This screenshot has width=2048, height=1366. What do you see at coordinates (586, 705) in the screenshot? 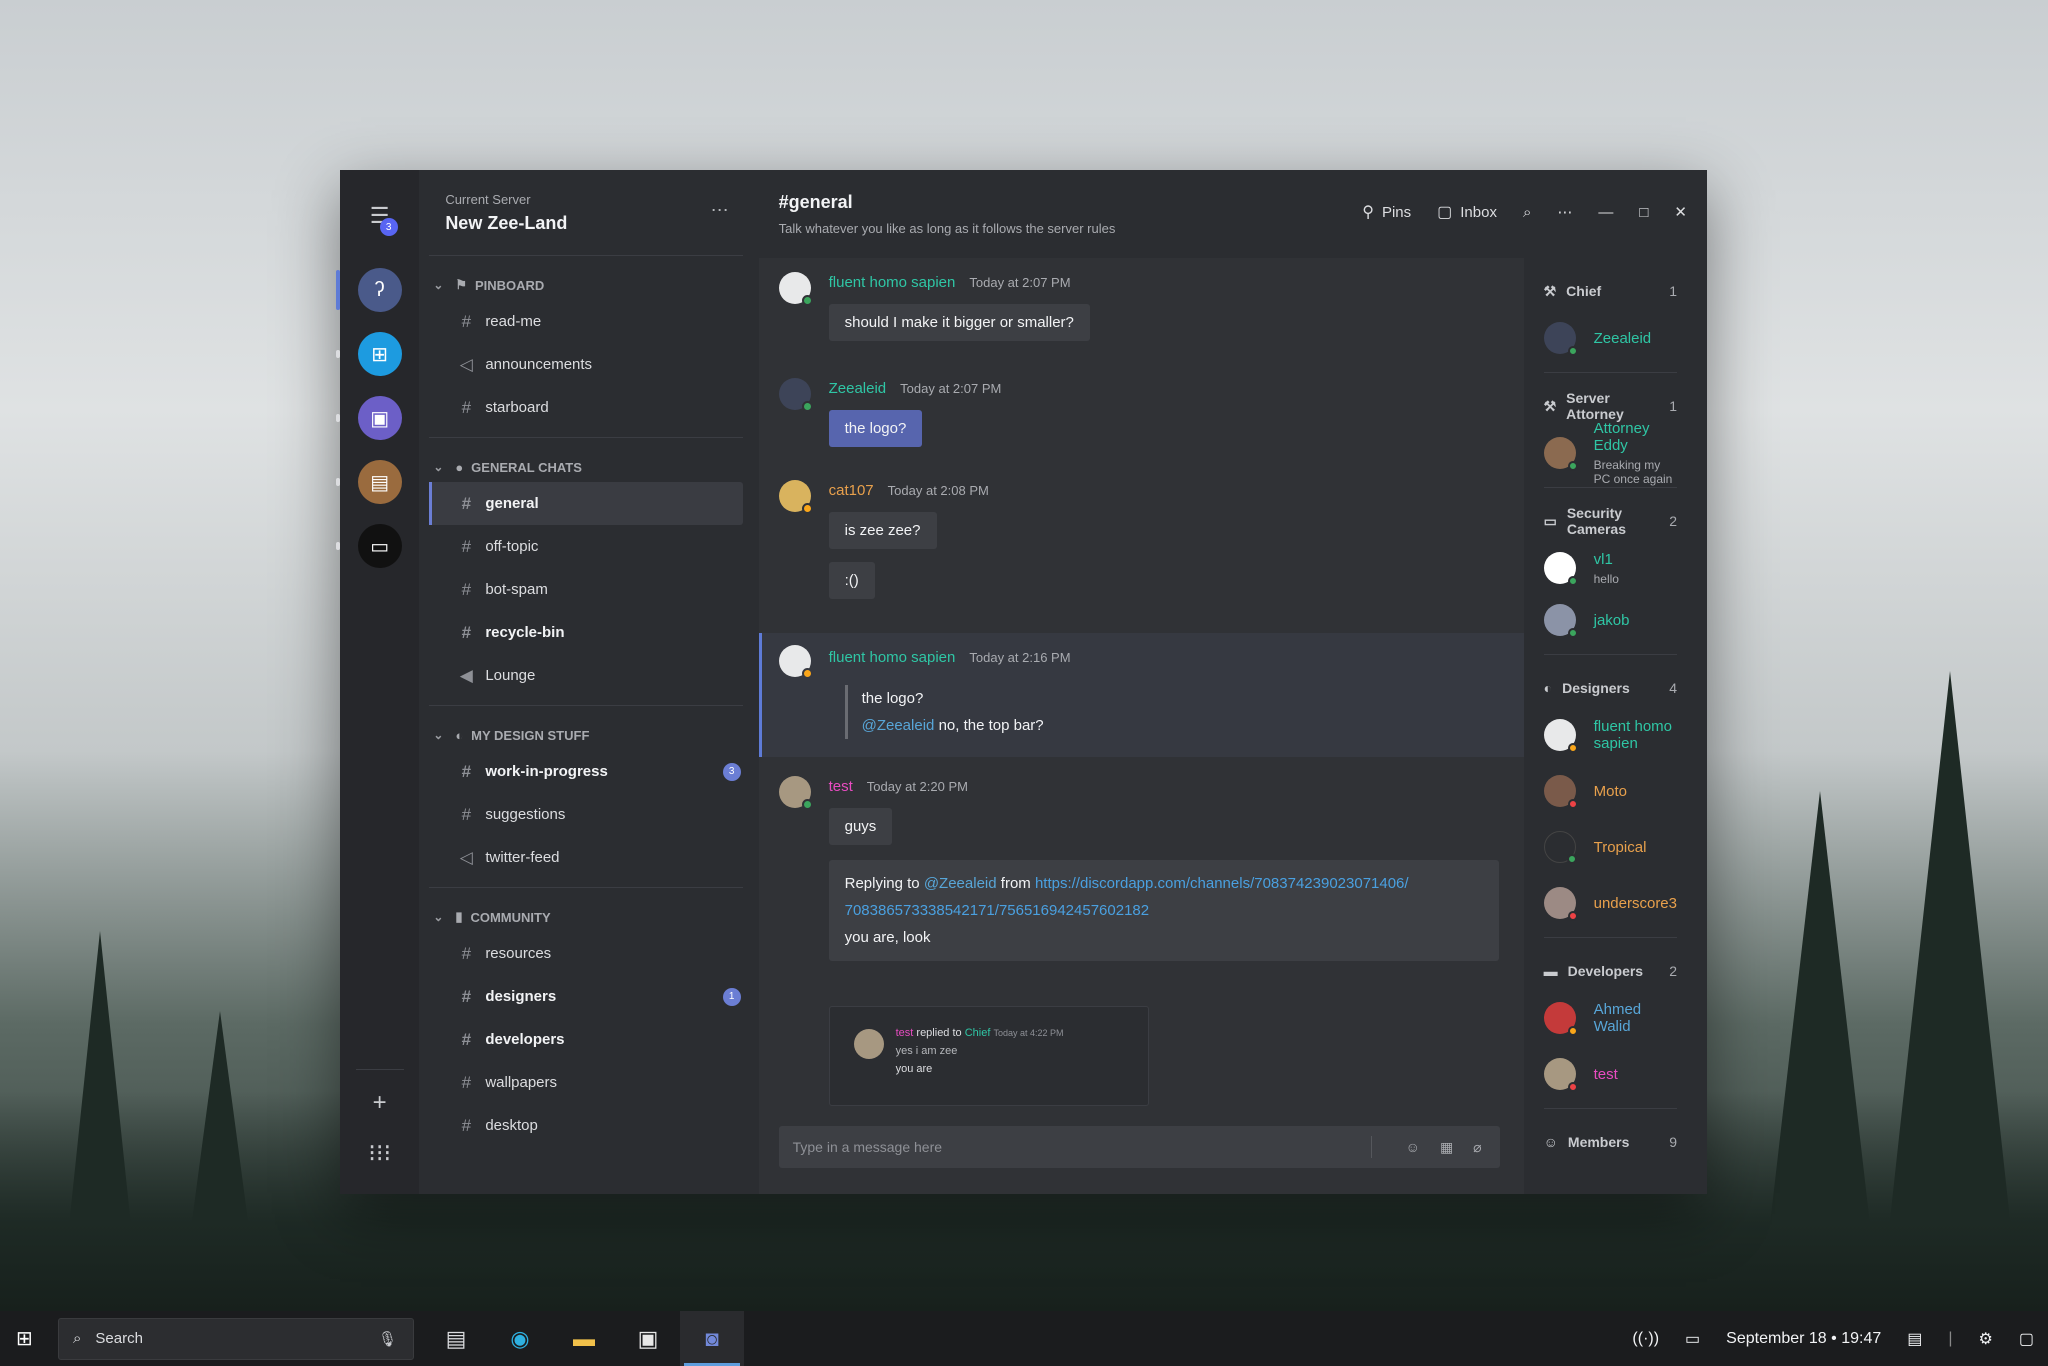
I see `category-divider` at bounding box center [586, 705].